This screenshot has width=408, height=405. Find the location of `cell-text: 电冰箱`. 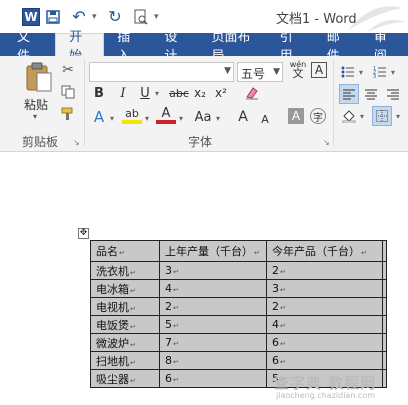

cell-text: 电冰箱 is located at coordinates (112, 289).